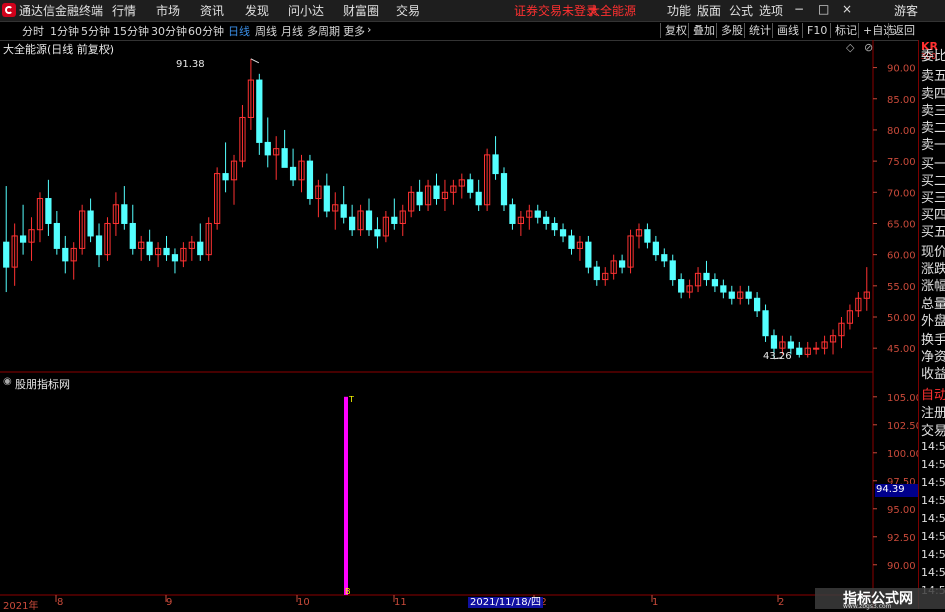  Describe the element at coordinates (556, 10) in the screenshot. I see `trade-login-status: 证券交易未登录` at that location.